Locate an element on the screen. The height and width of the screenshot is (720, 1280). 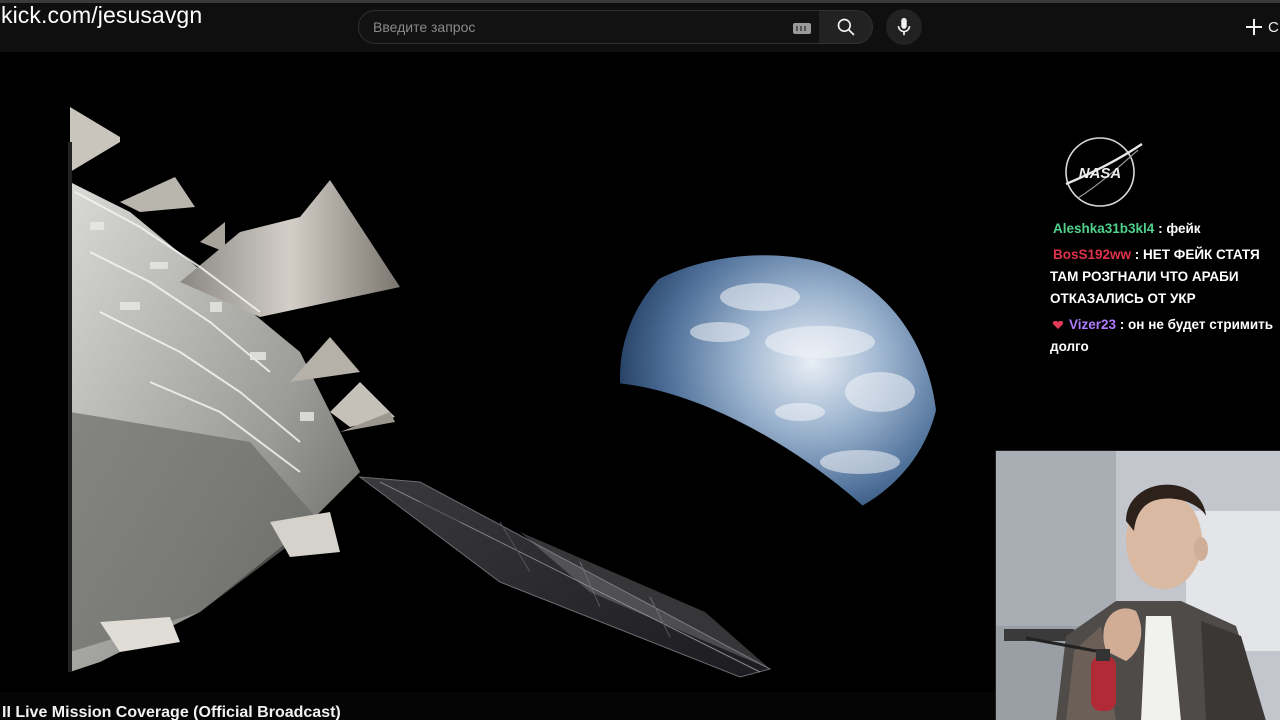
search-button is located at coordinates (846, 27).